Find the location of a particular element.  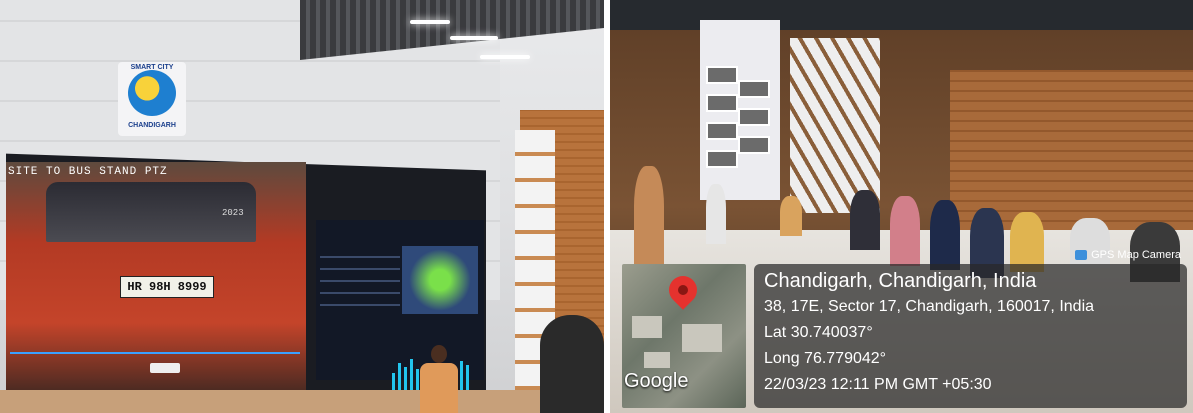

video-progress-bar is located at coordinates (155, 353).